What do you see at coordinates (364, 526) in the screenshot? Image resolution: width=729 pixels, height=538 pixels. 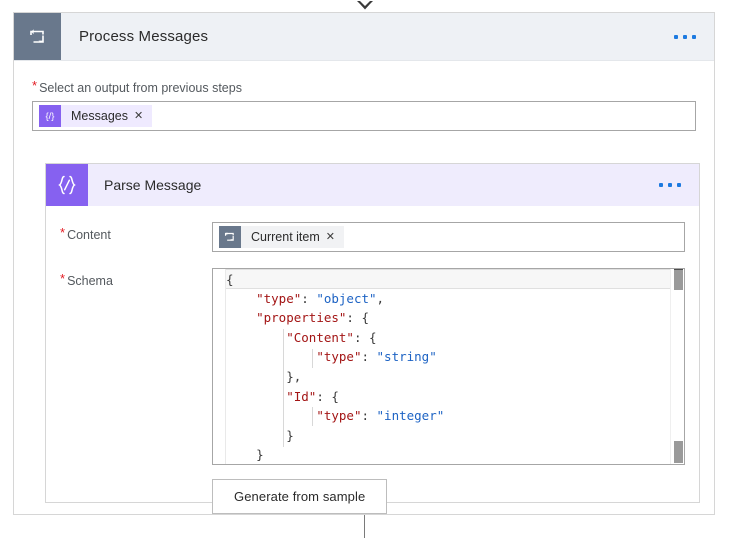 I see `bottom-connector-line` at bounding box center [364, 526].